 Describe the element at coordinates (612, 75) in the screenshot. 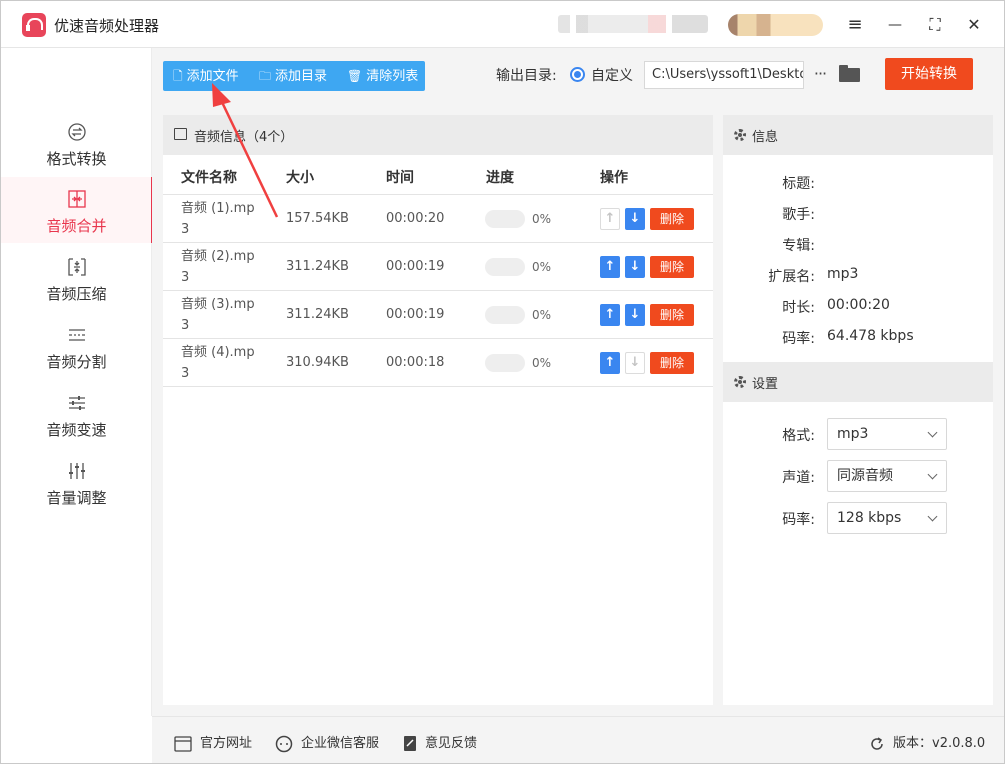

I see `custom-dir-label: 自定义` at that location.